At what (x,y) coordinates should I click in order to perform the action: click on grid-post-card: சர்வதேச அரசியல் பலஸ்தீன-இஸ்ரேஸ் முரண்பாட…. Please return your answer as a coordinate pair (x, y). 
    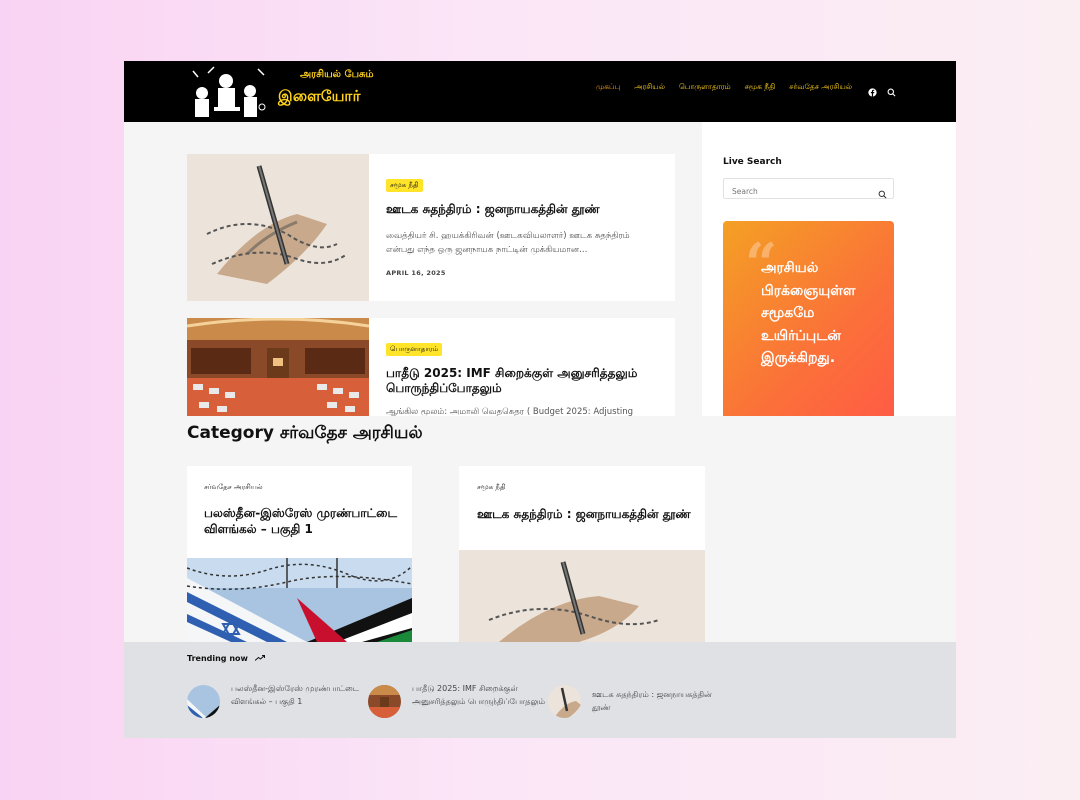
    Looking at the image, I should click on (299, 554).